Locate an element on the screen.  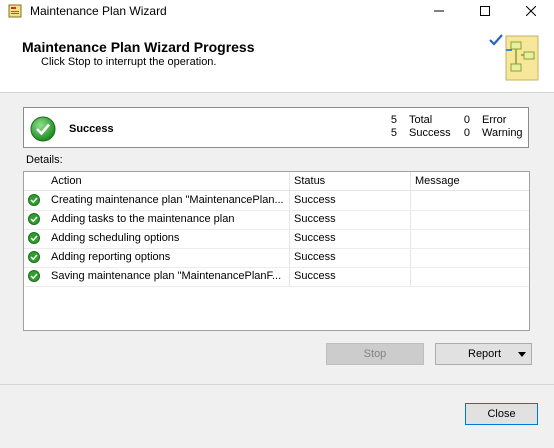
error-count: 0 is located at coordinates (466, 120).